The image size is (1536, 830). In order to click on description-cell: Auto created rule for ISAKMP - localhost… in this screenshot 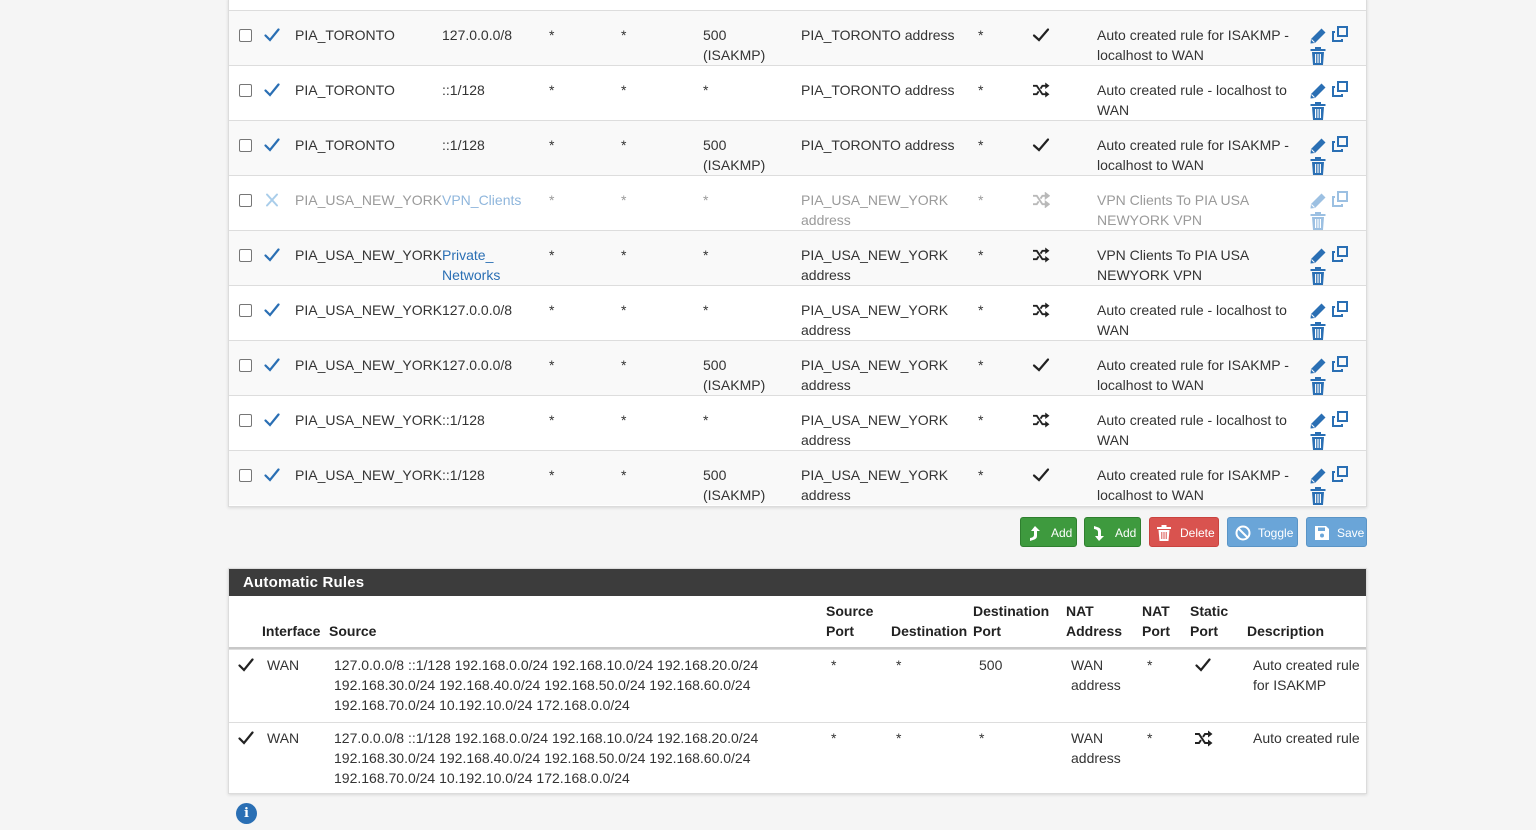, I will do `click(1193, 375)`.